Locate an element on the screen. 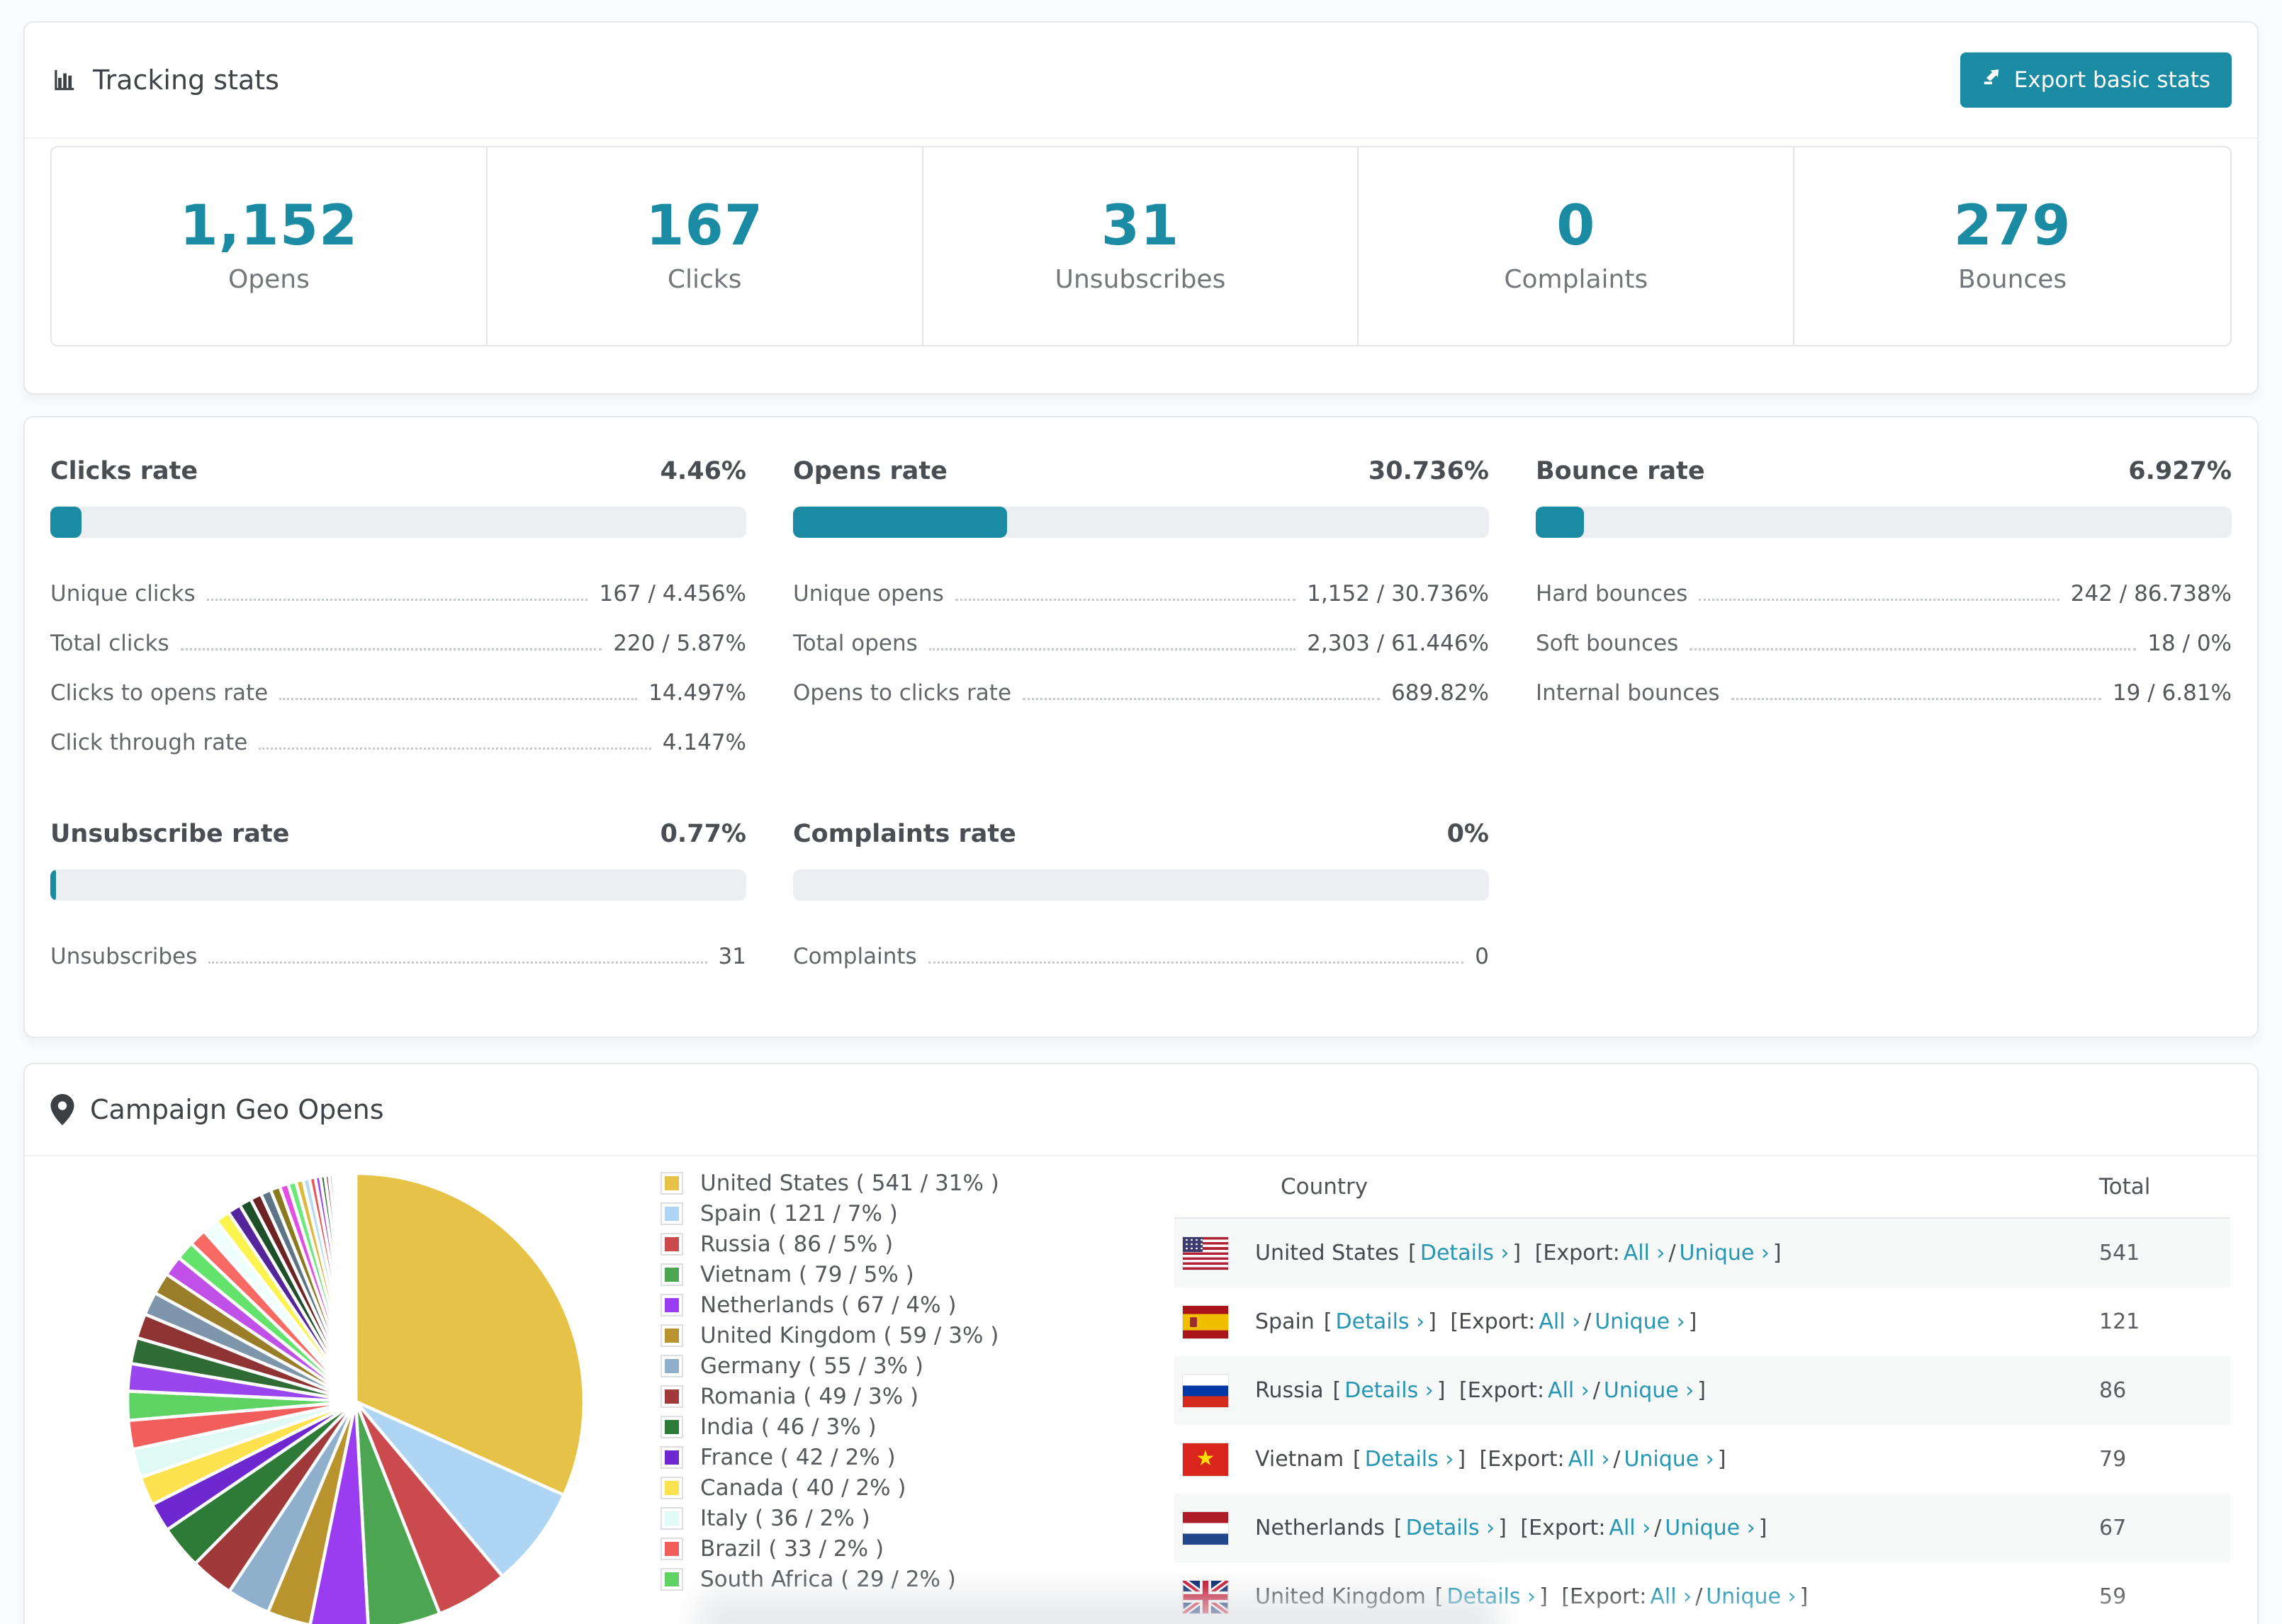  unsubscribe-rate-bar is located at coordinates (398, 885).